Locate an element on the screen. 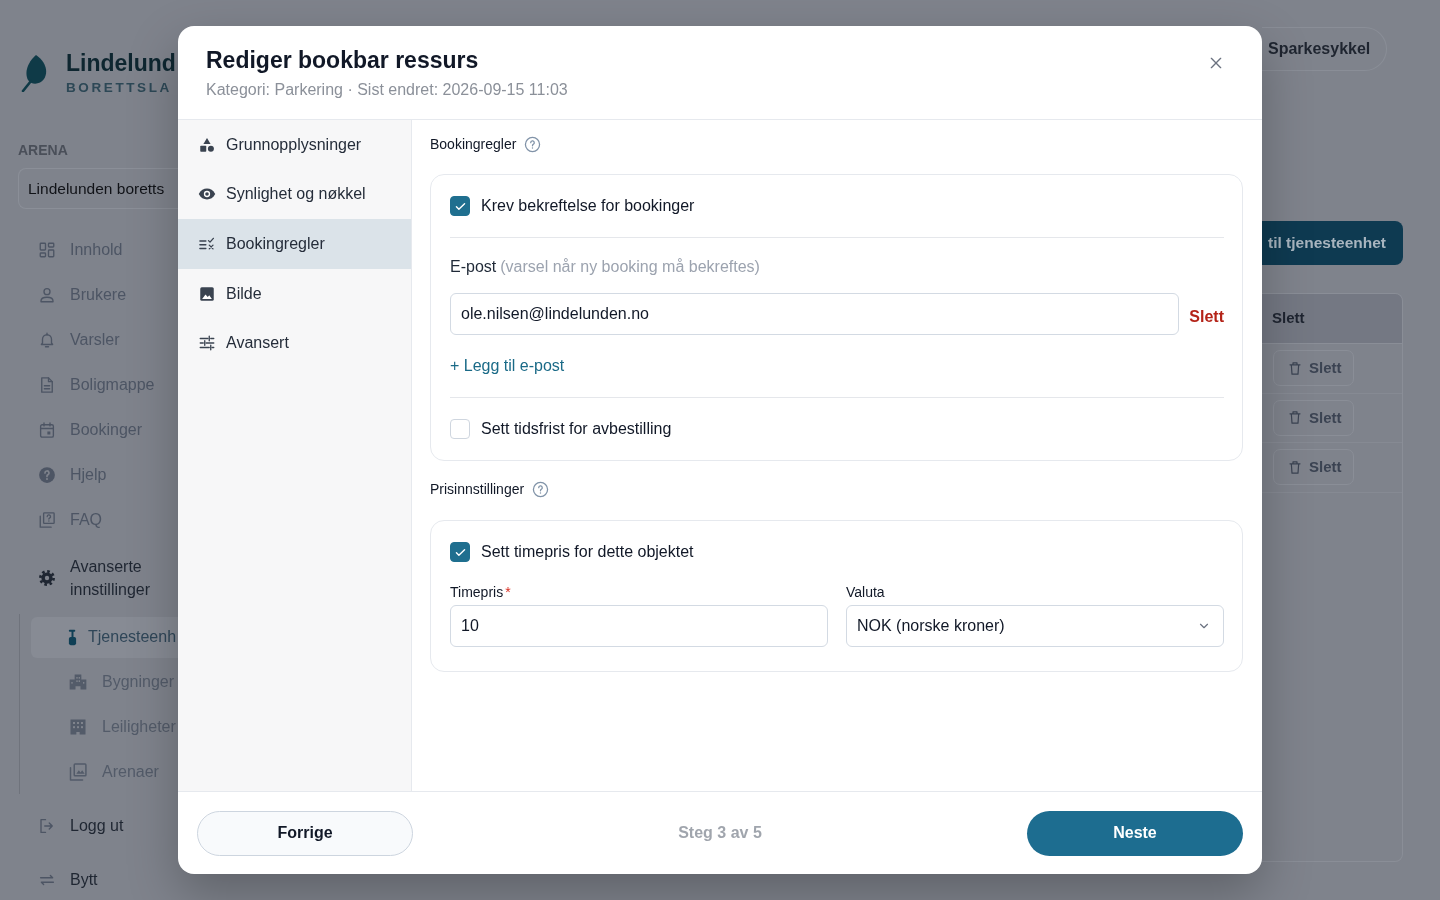 This screenshot has height=900, width=1440. step-tab: Bilde is located at coordinates (294, 293).